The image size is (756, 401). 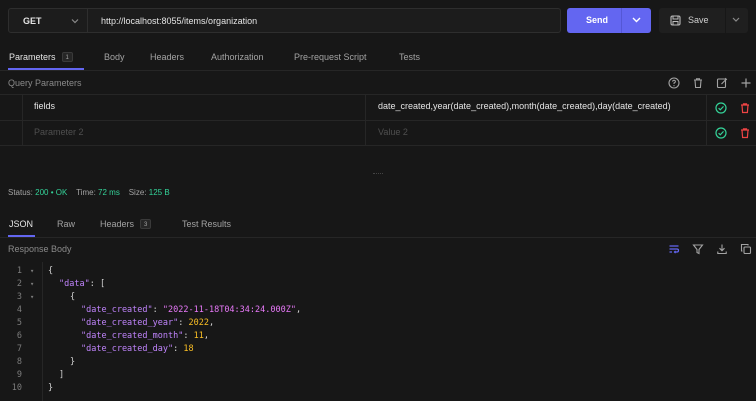 What do you see at coordinates (378, 70) in the screenshot?
I see `divider` at bounding box center [378, 70].